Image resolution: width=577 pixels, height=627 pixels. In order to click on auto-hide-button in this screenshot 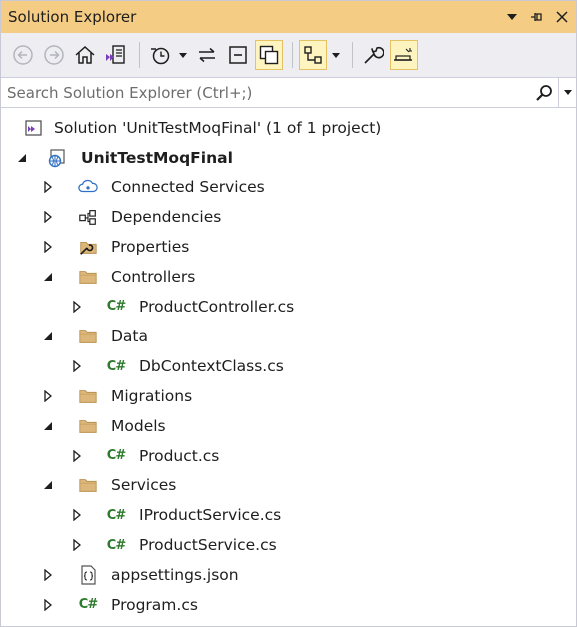, I will do `click(537, 17)`.